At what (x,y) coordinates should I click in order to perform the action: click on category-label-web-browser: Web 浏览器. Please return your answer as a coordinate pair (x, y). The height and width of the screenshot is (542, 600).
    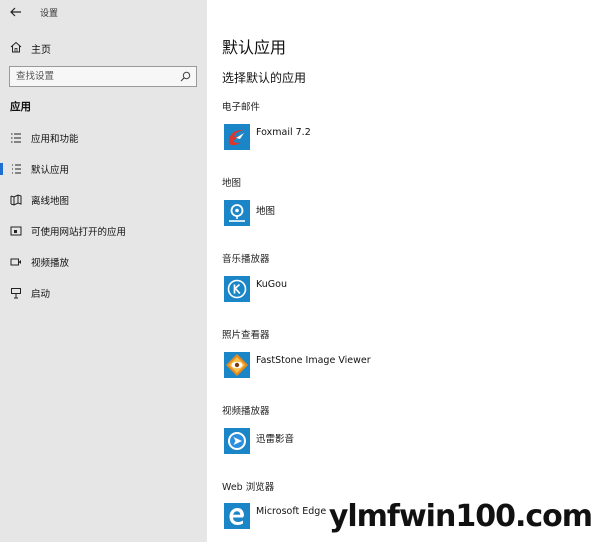
    Looking at the image, I should click on (248, 487).